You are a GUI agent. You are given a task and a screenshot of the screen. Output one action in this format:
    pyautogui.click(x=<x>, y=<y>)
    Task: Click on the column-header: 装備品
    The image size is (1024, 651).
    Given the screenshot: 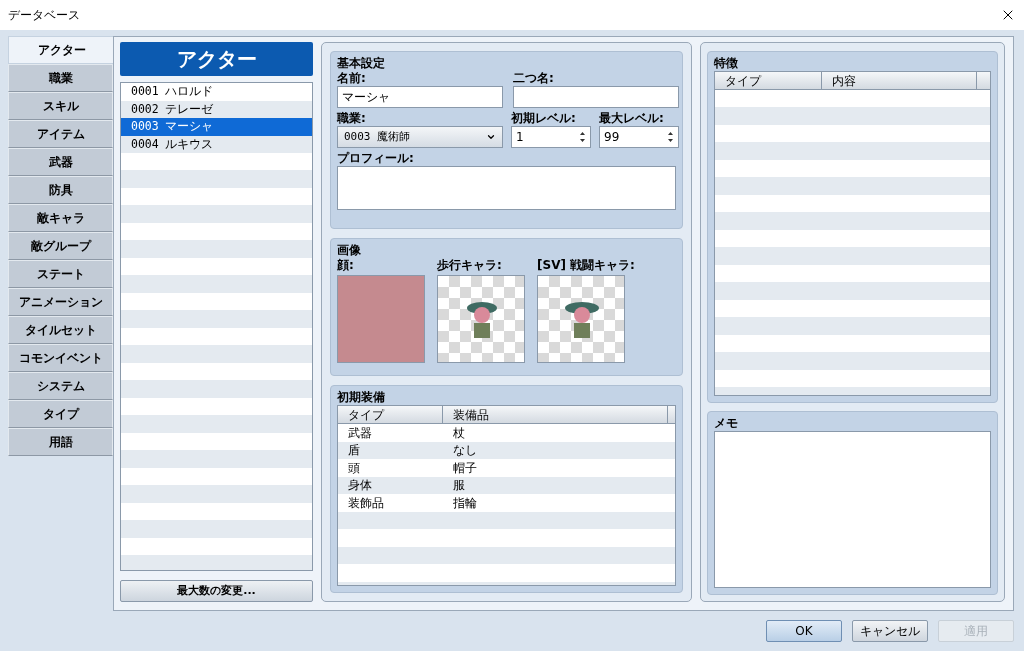 What is the action you would take?
    pyautogui.click(x=555, y=414)
    